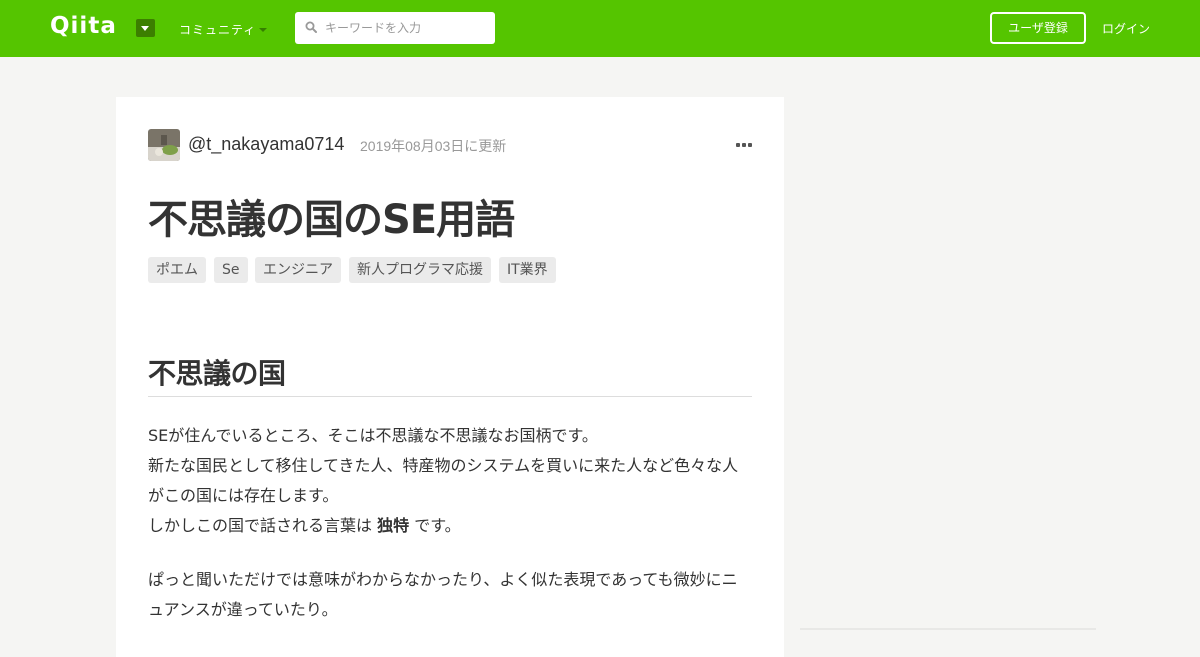 This screenshot has height=657, width=1200. What do you see at coordinates (450, 396) in the screenshot?
I see `heading-divider` at bounding box center [450, 396].